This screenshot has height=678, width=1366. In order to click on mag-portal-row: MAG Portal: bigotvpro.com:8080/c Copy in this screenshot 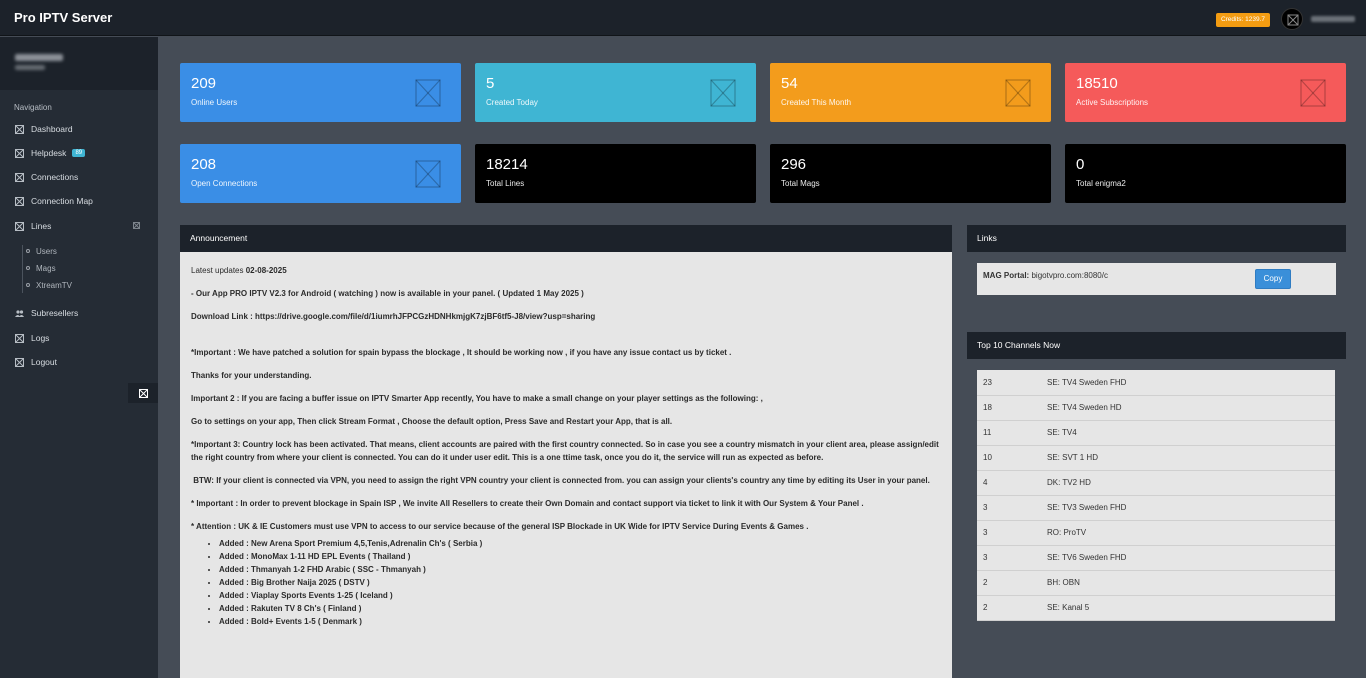, I will do `click(1156, 279)`.